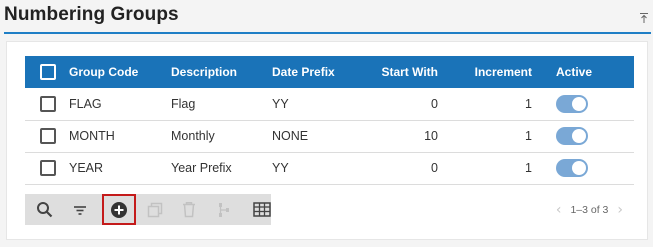  What do you see at coordinates (644, 18) in the screenshot?
I see `collapse-icon` at bounding box center [644, 18].